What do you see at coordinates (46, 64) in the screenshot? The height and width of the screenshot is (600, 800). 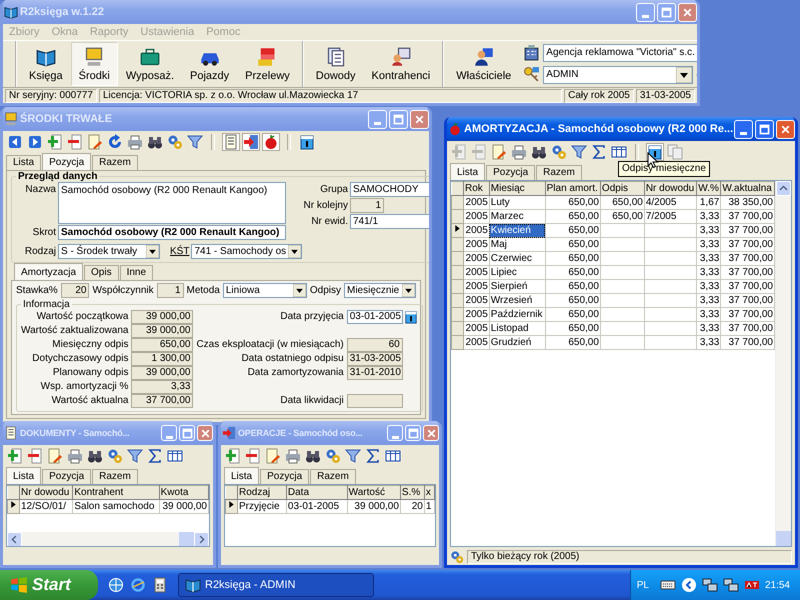 I see `toolbar-button: Księga` at bounding box center [46, 64].